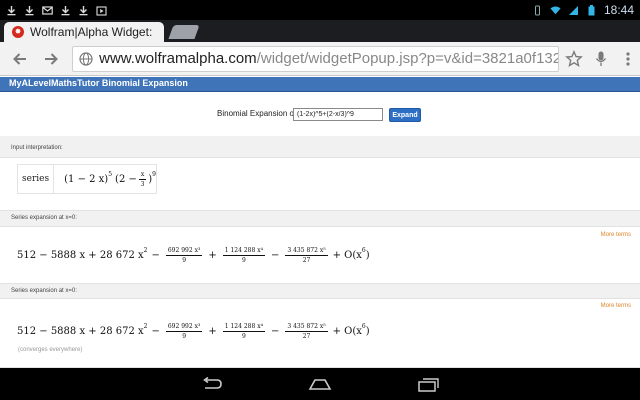  What do you see at coordinates (50, 59) in the screenshot?
I see `forward-arrow-icon` at bounding box center [50, 59].